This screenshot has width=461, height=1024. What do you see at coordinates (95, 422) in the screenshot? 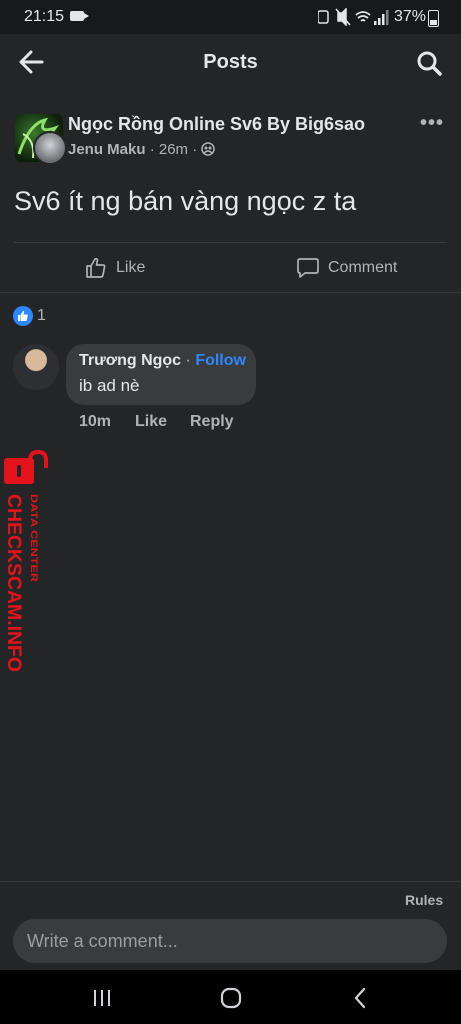
I see `comment-time: 10m` at bounding box center [95, 422].